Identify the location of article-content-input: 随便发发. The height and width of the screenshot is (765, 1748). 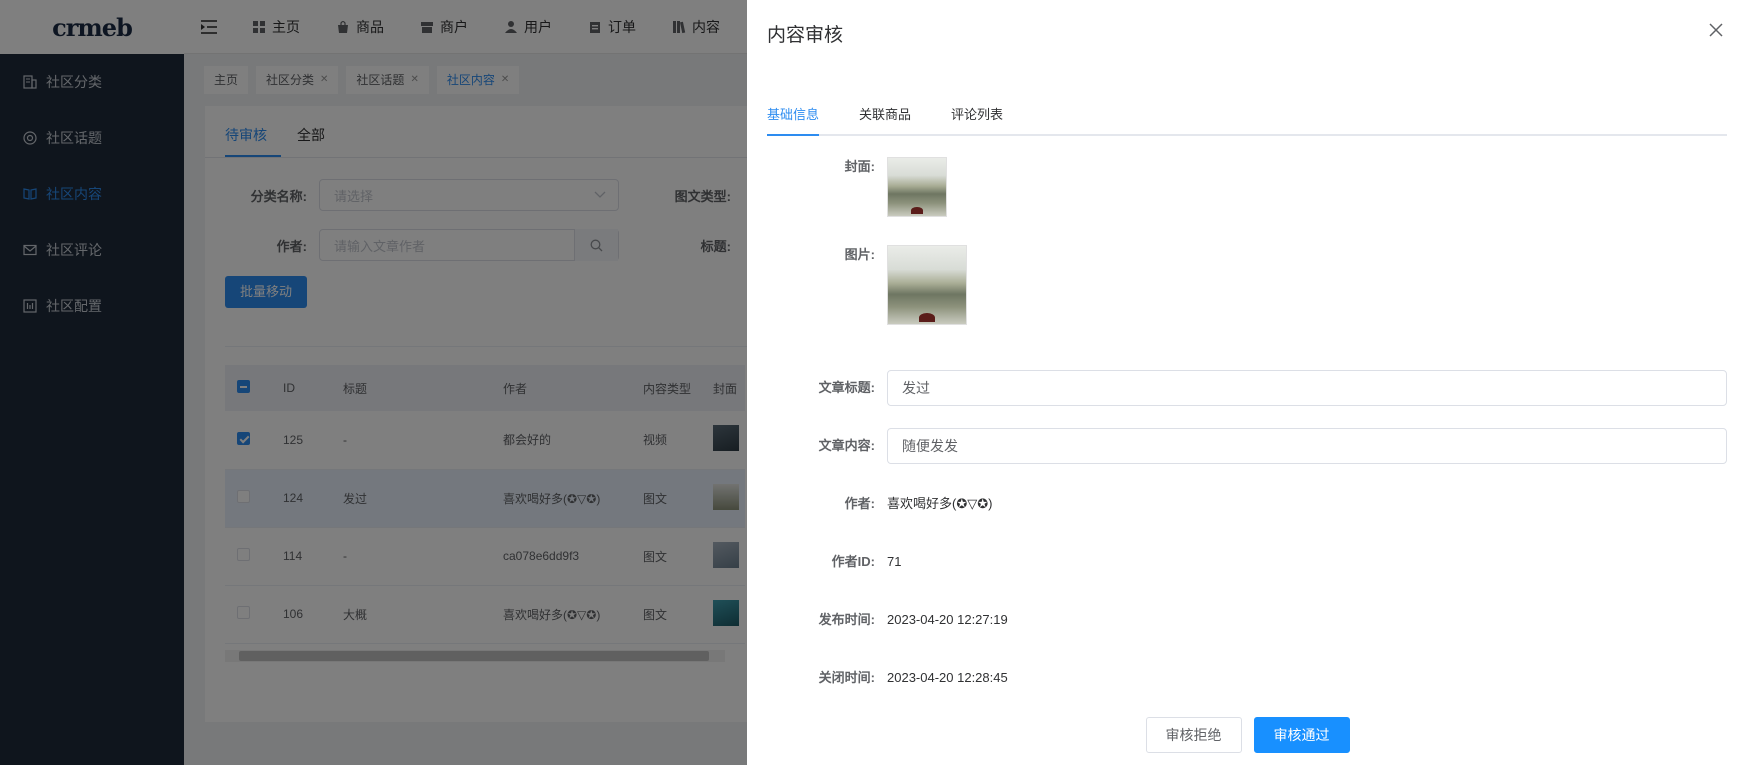
(1307, 446).